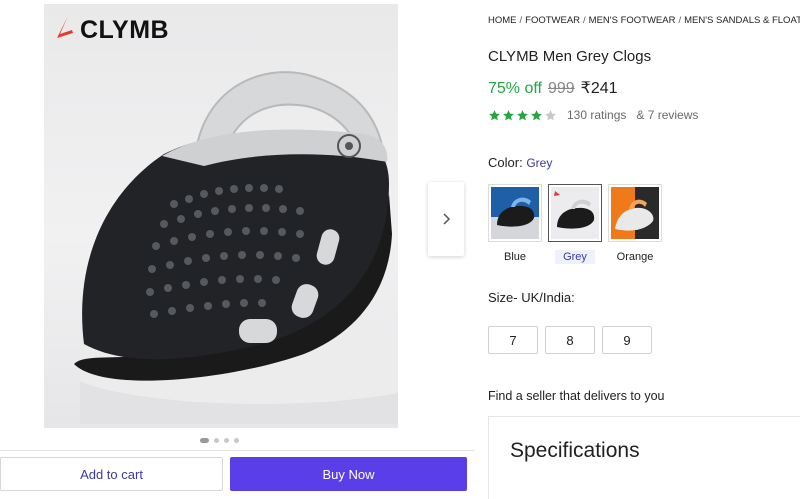 The width and height of the screenshot is (800, 499). I want to click on color-label: Color: Grey, so click(520, 162).